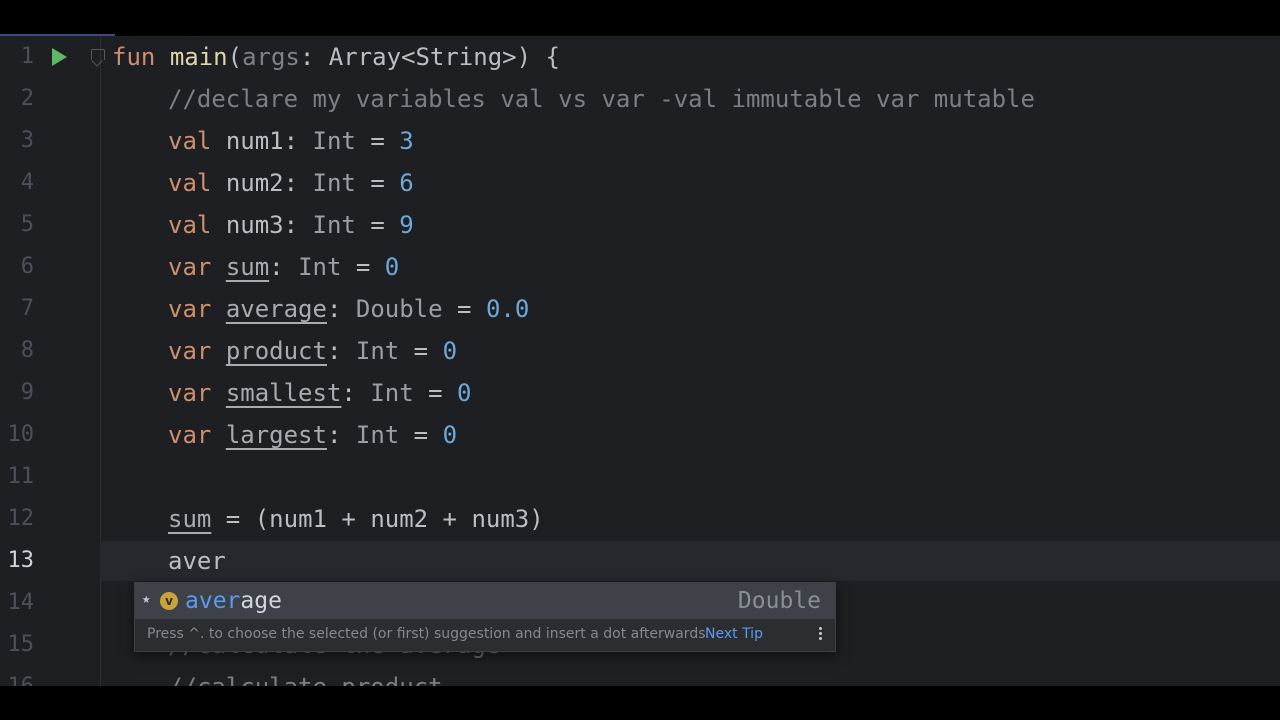 The image size is (1280, 720). What do you see at coordinates (291, 183) in the screenshot?
I see `code-text: val num2: Int = 6` at bounding box center [291, 183].